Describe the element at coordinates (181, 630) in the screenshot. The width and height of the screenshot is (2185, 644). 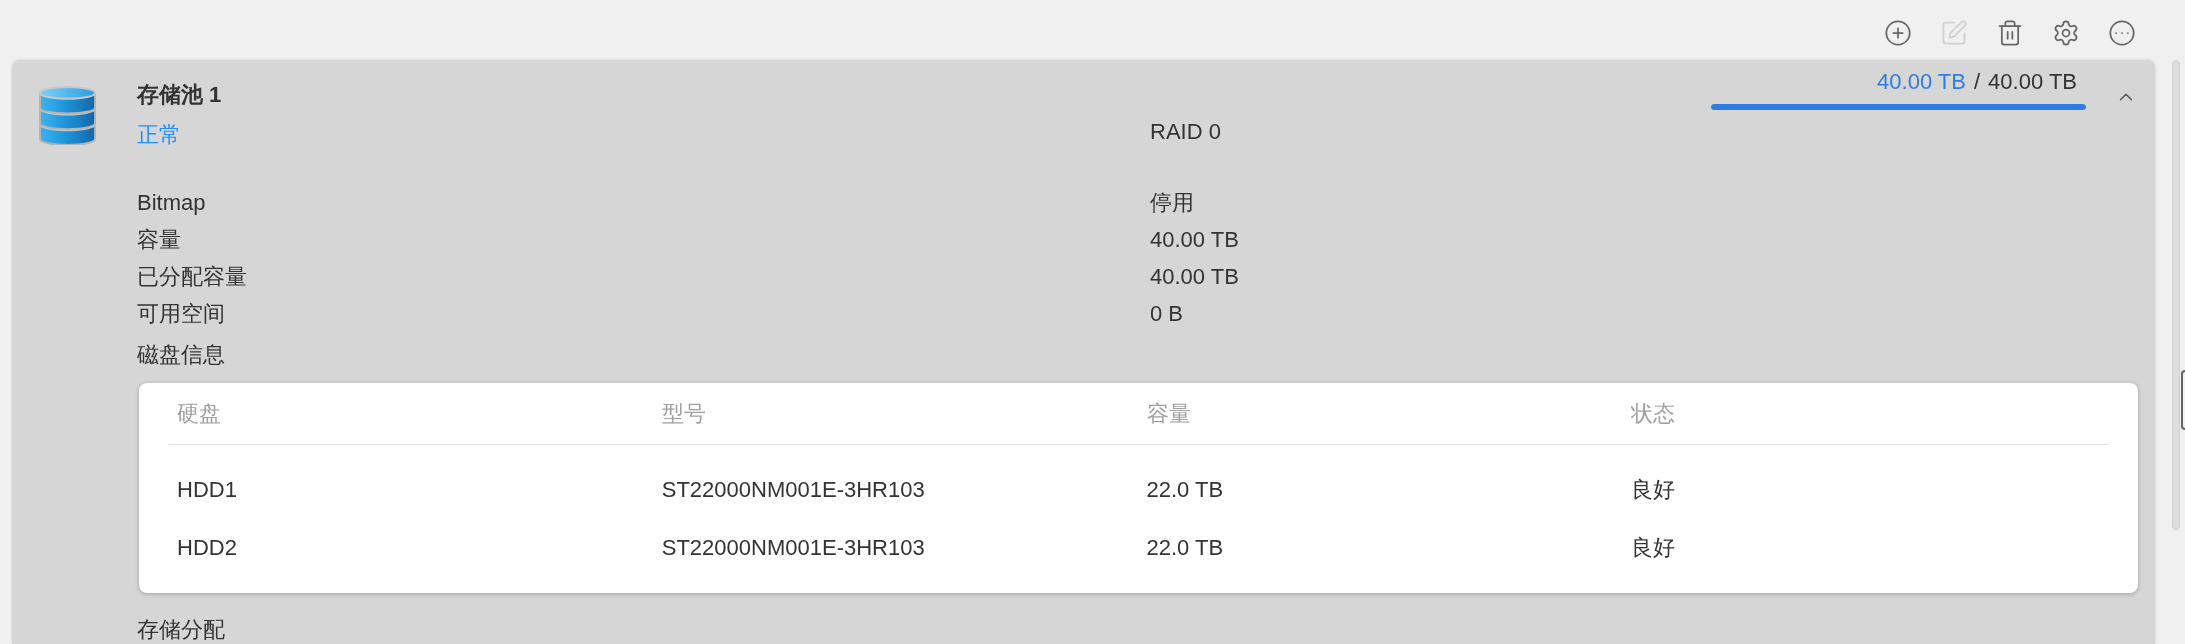
I see `section-heading: 存储分配` at that location.